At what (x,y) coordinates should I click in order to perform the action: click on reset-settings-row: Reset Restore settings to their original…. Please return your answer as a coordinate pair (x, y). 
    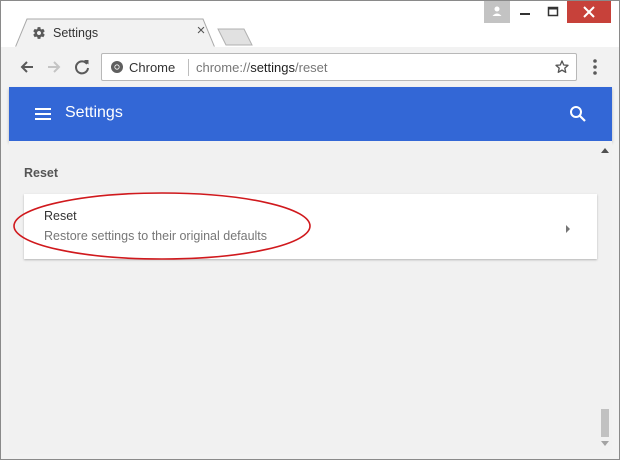
    Looking at the image, I should click on (310, 226).